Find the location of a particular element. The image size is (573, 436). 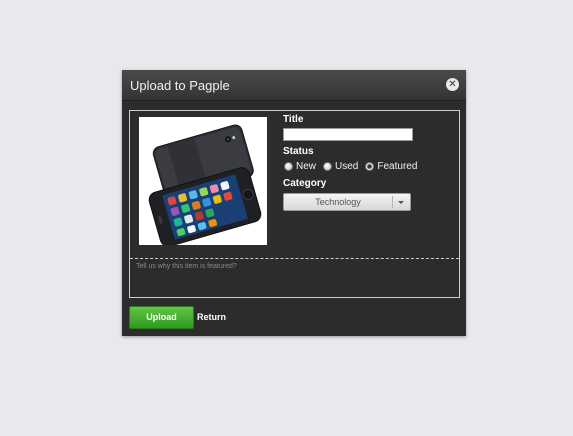

dashed-divider is located at coordinates (294, 258).